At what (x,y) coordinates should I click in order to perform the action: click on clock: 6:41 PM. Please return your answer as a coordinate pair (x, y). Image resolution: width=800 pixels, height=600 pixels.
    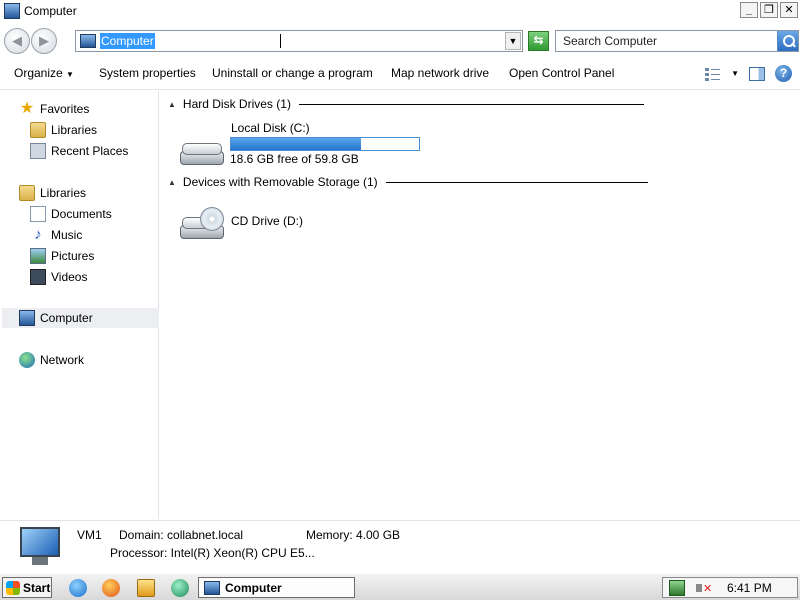
    Looking at the image, I should click on (749, 588).